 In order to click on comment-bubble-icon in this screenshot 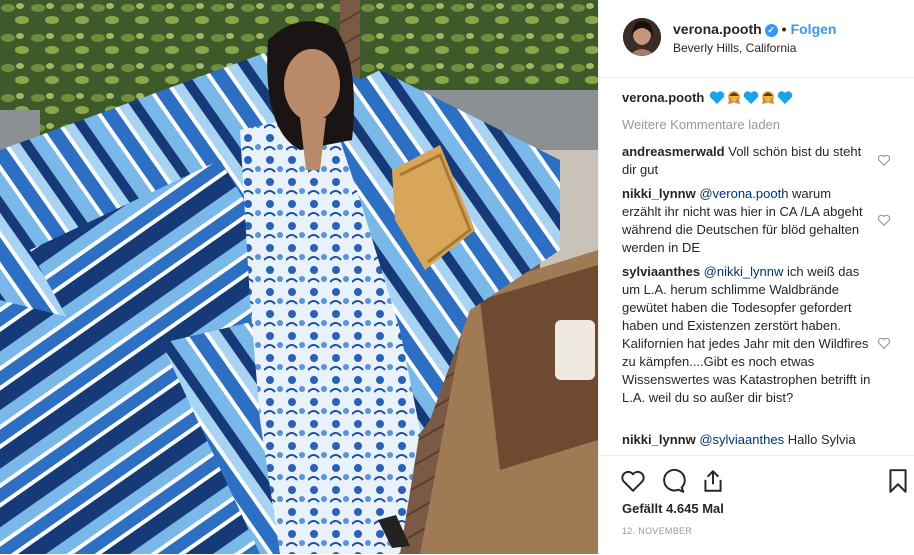, I will do `click(673, 481)`.